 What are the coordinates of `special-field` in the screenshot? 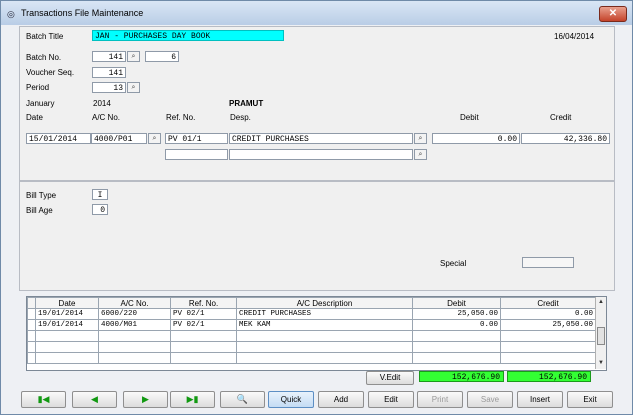 It's located at (548, 262).